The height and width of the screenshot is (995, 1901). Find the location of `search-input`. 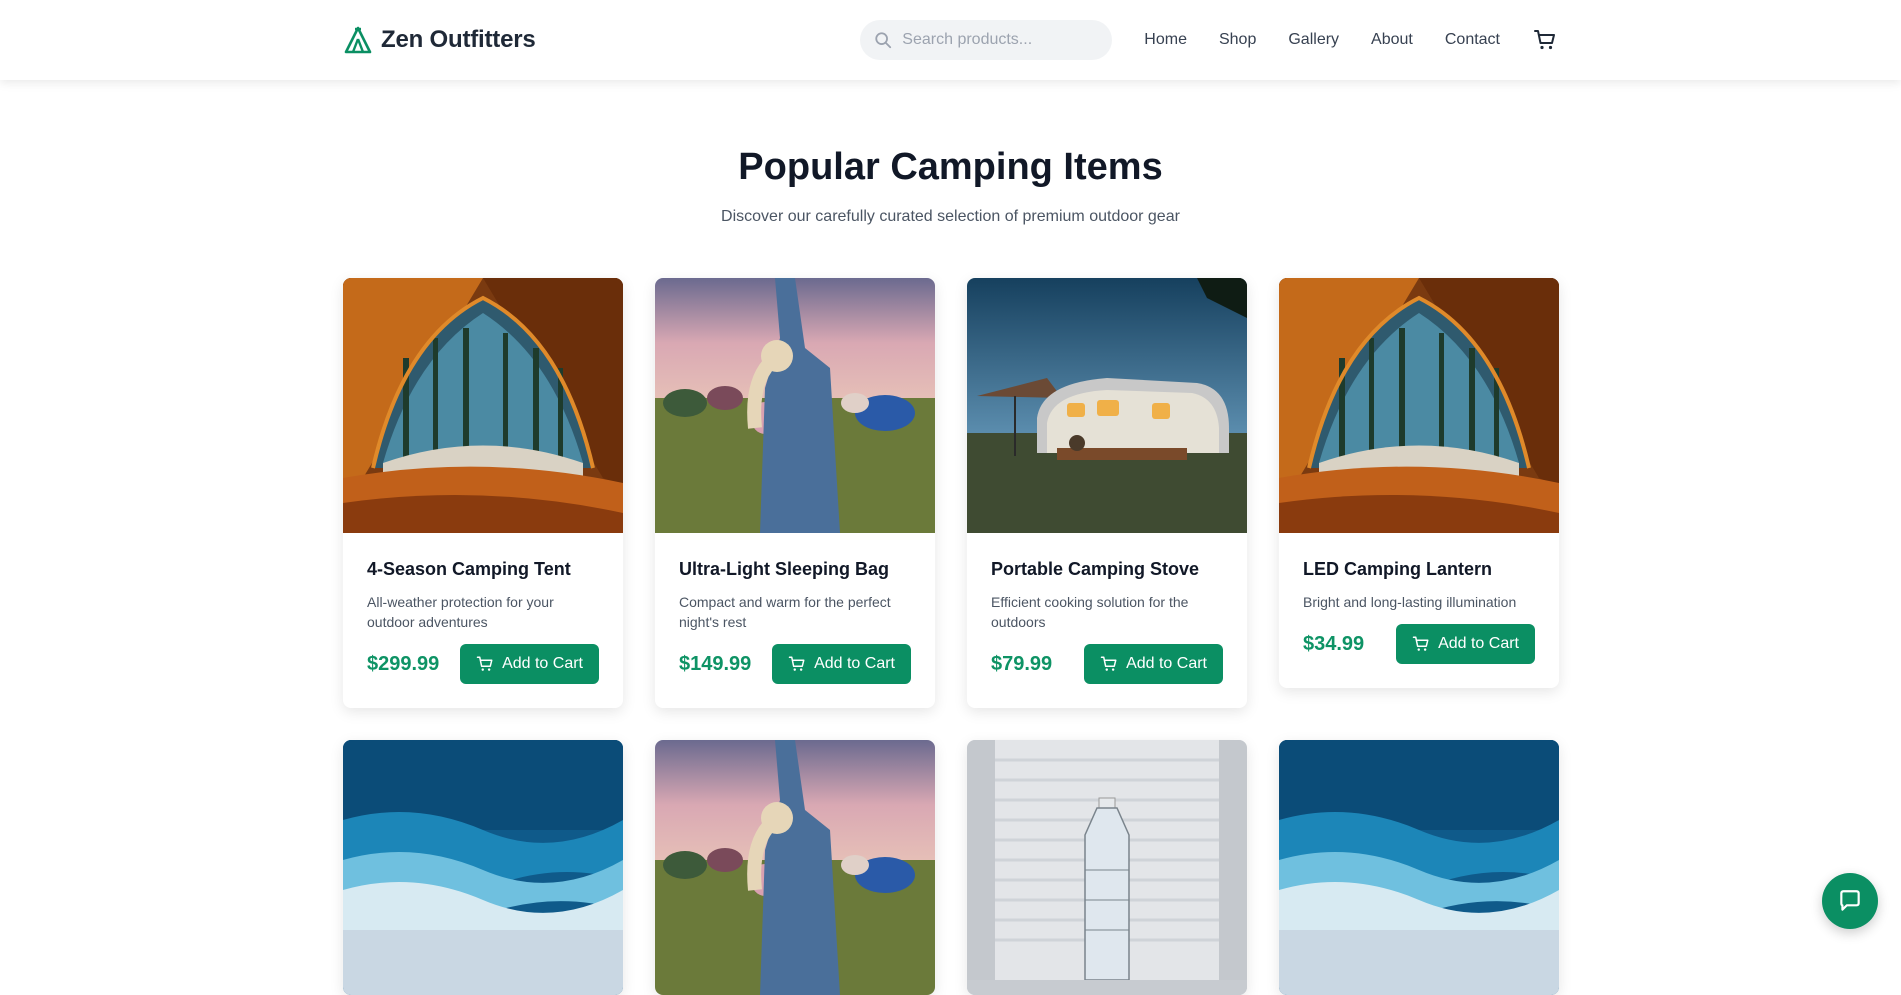

search-input is located at coordinates (1000, 40).